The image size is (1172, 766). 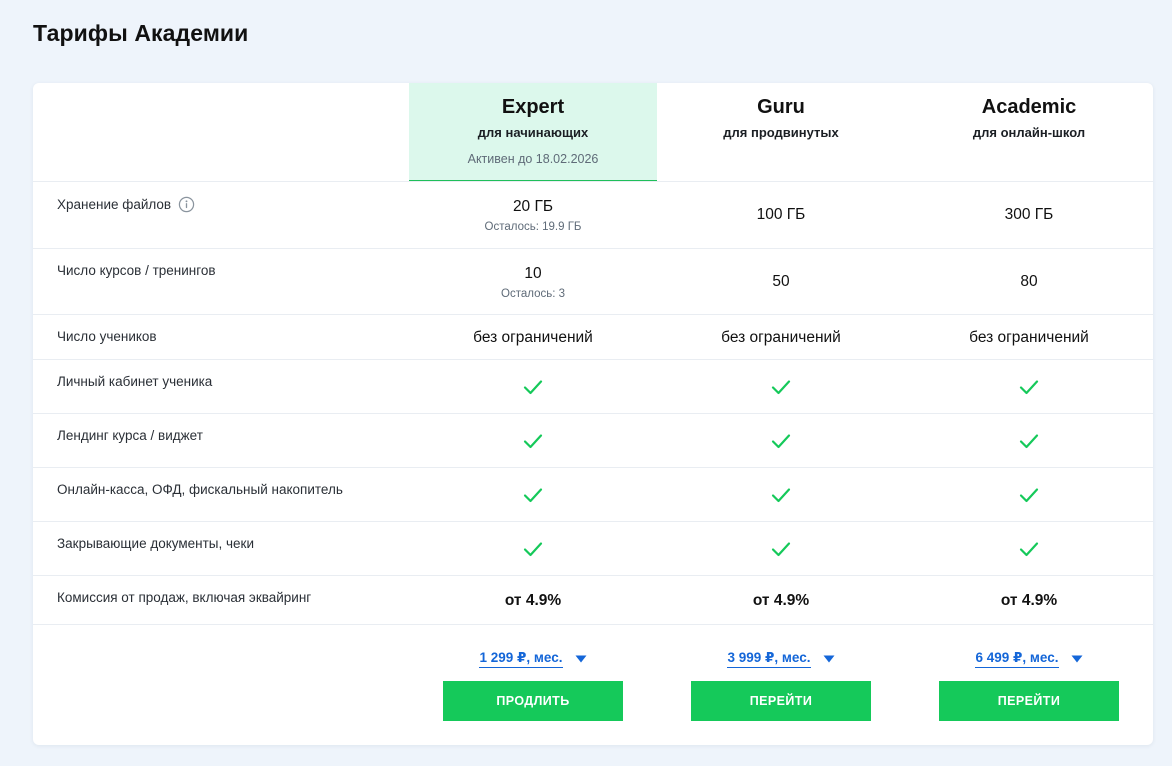 I want to click on extend-button: ПРОДЛИТЬ, so click(x=533, y=701).